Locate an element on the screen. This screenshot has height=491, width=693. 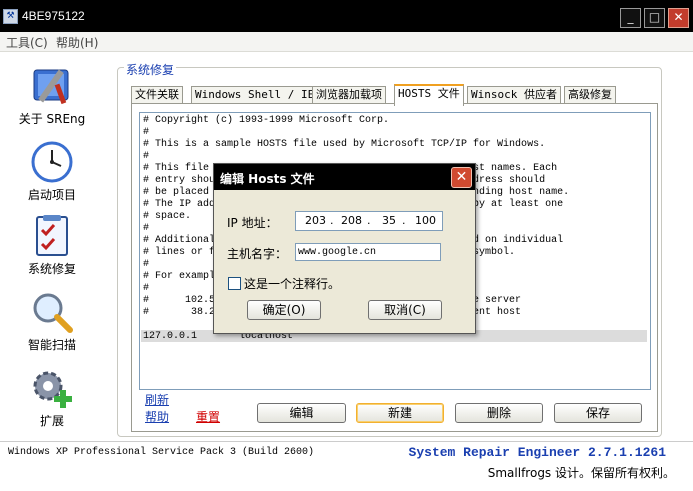
dialog-title-bar: 编辑 Hosts 文件 ✕ is located at coordinates (344, 177).